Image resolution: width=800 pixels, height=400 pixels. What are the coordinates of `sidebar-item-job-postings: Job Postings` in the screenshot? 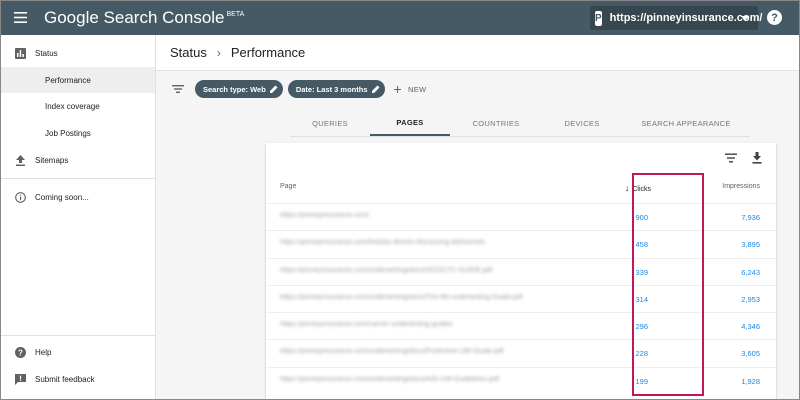 It's located at (77, 133).